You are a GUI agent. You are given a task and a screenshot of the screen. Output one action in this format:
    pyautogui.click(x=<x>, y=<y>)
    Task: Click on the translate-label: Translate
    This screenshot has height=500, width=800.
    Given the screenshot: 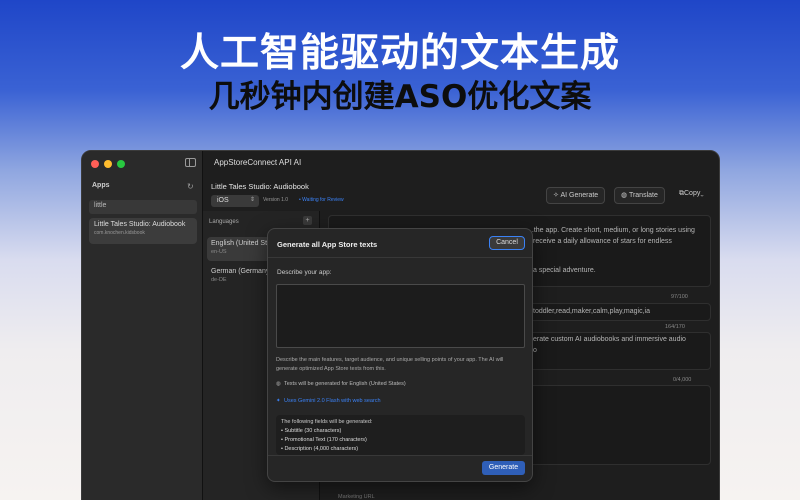 What is the action you would take?
    pyautogui.click(x=643, y=195)
    